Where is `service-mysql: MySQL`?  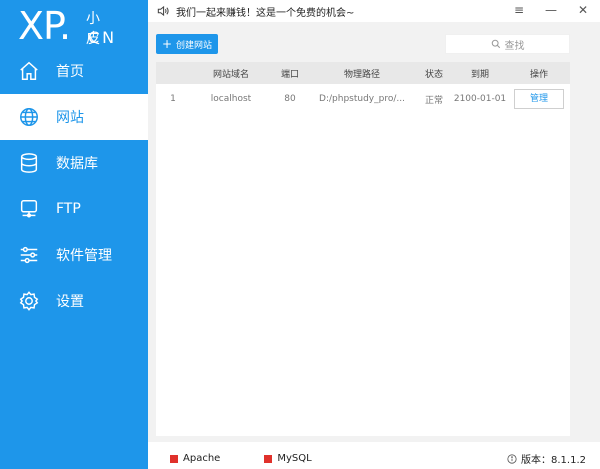 service-mysql: MySQL is located at coordinates (288, 458).